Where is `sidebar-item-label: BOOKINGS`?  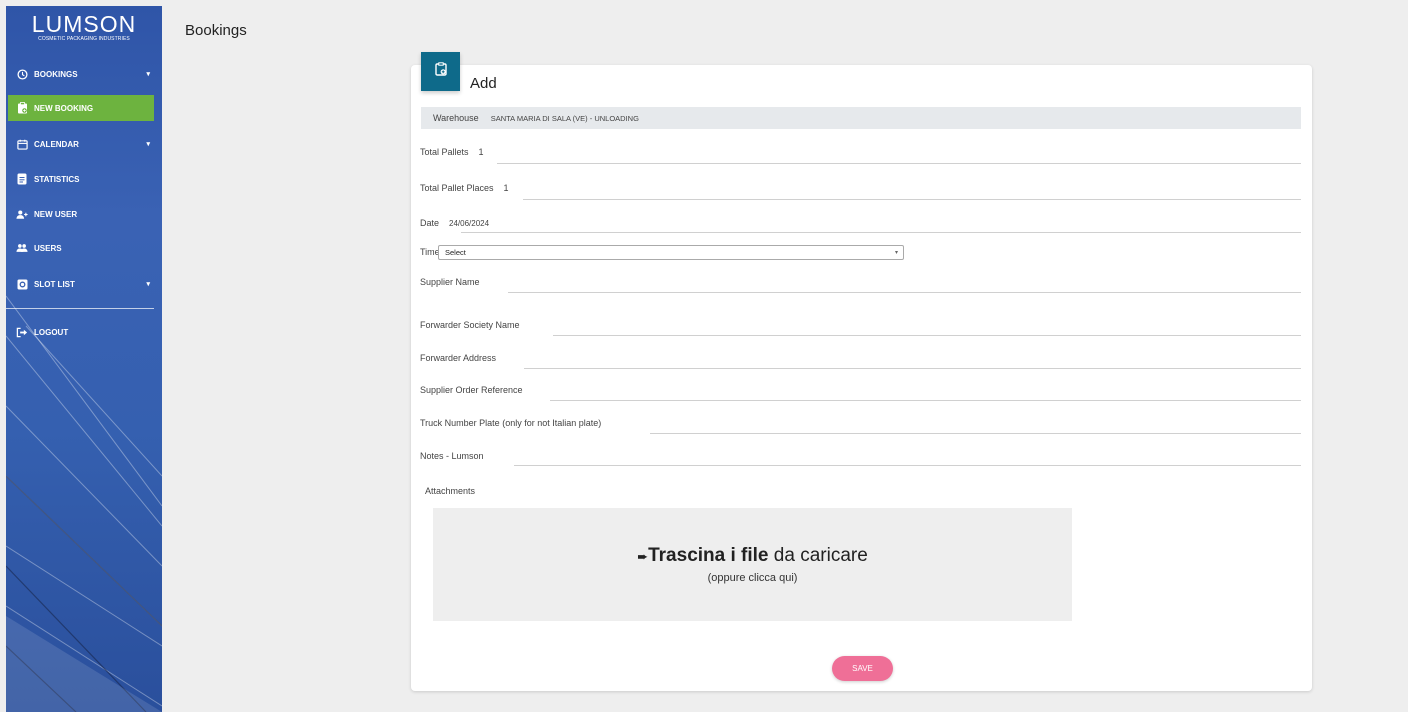 sidebar-item-label: BOOKINGS is located at coordinates (56, 74).